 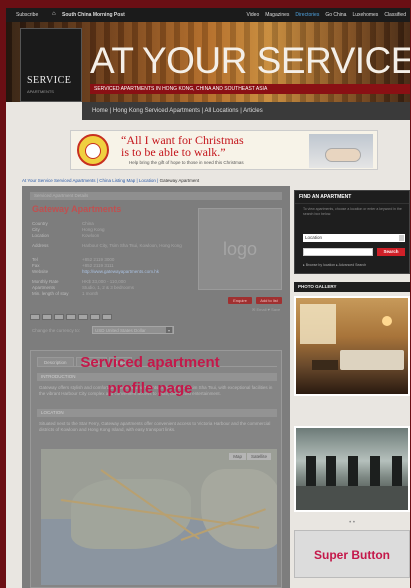 What do you see at coordinates (352, 346) in the screenshot?
I see `gallery-photo-living-room` at bounding box center [352, 346].